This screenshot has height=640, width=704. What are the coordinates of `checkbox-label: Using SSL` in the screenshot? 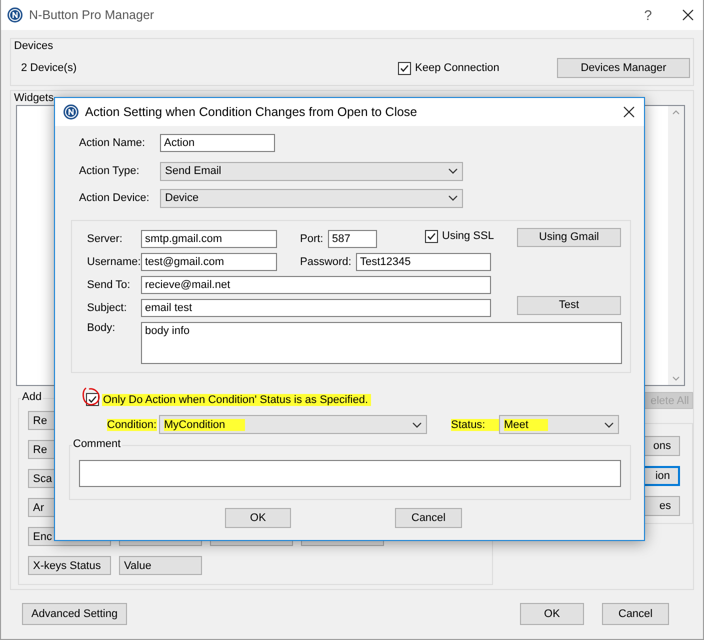 It's located at (468, 236).